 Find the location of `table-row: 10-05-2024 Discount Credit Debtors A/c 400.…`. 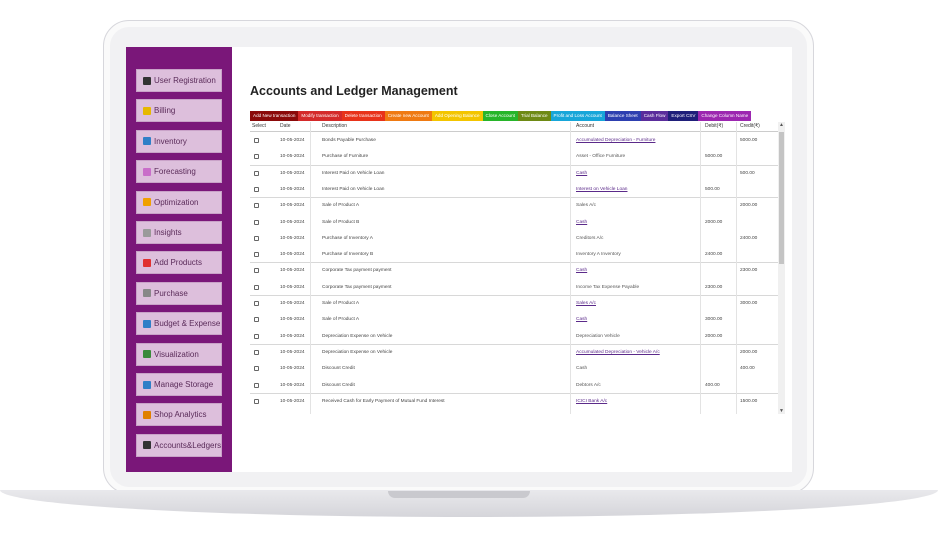

table-row: 10-05-2024 Discount Credit Debtors A/c 400.… is located at coordinates (514, 386).